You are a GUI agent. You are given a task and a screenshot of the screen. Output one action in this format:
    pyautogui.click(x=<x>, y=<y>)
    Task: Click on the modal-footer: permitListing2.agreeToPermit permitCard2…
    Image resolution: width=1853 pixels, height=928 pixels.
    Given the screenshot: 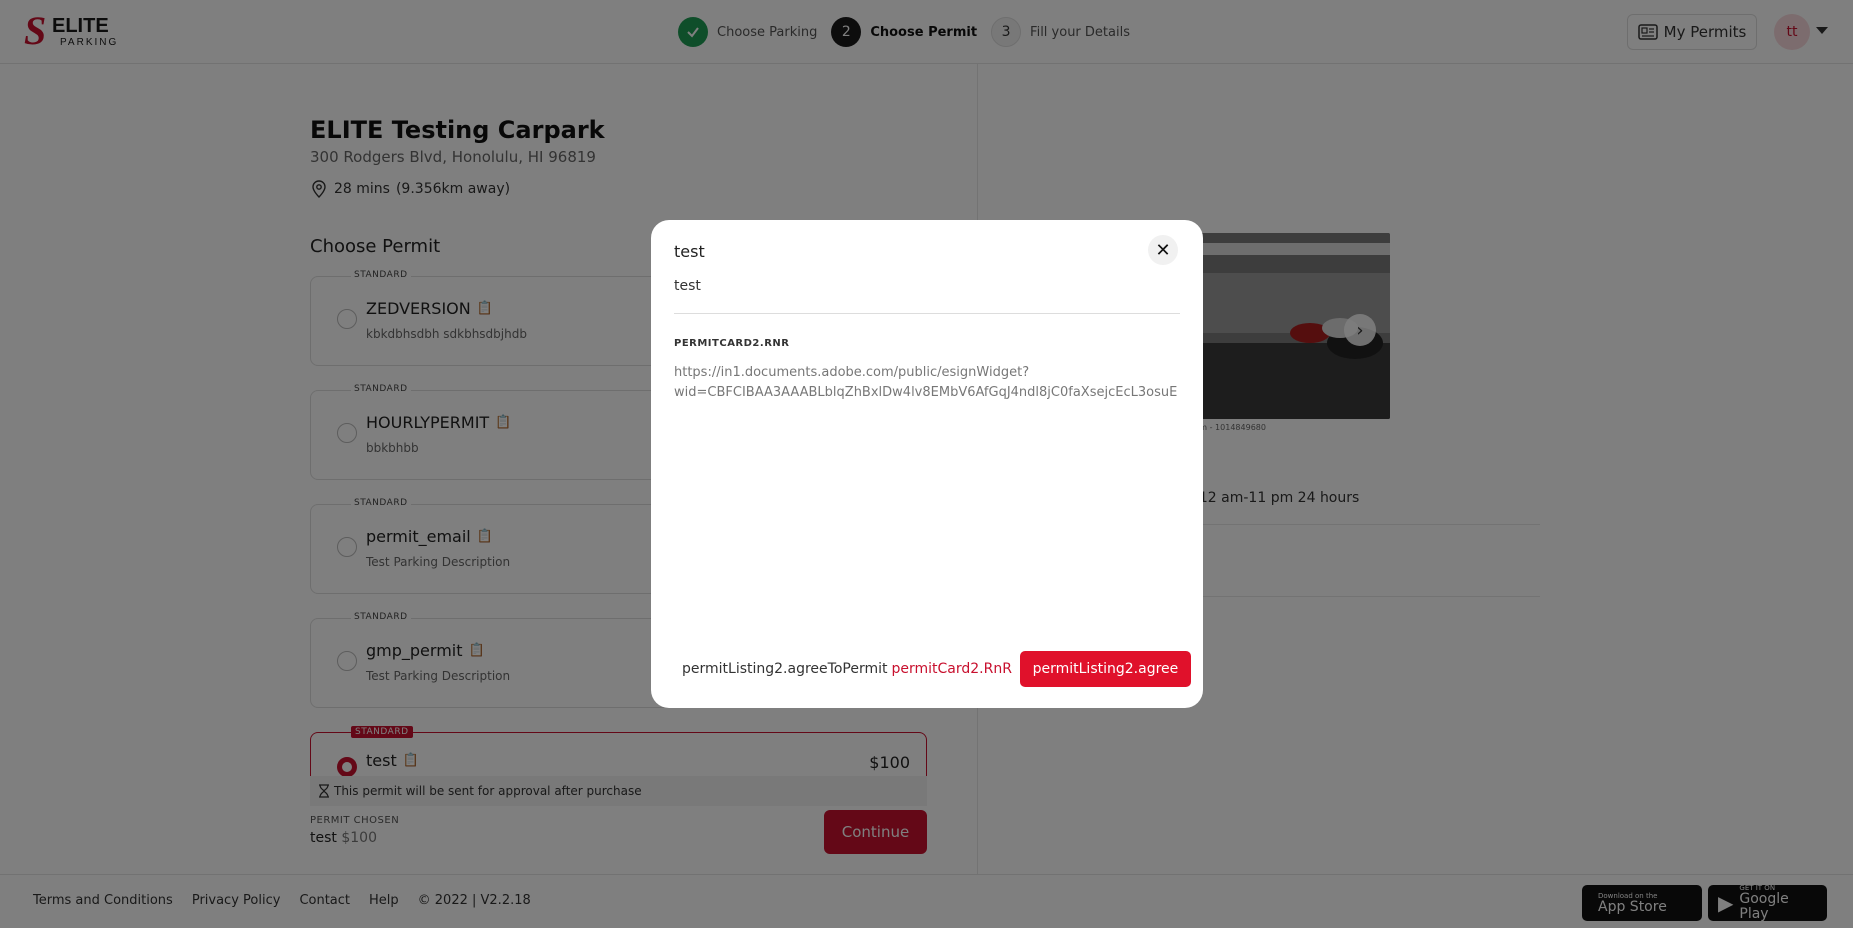 What is the action you would take?
    pyautogui.click(x=936, y=669)
    